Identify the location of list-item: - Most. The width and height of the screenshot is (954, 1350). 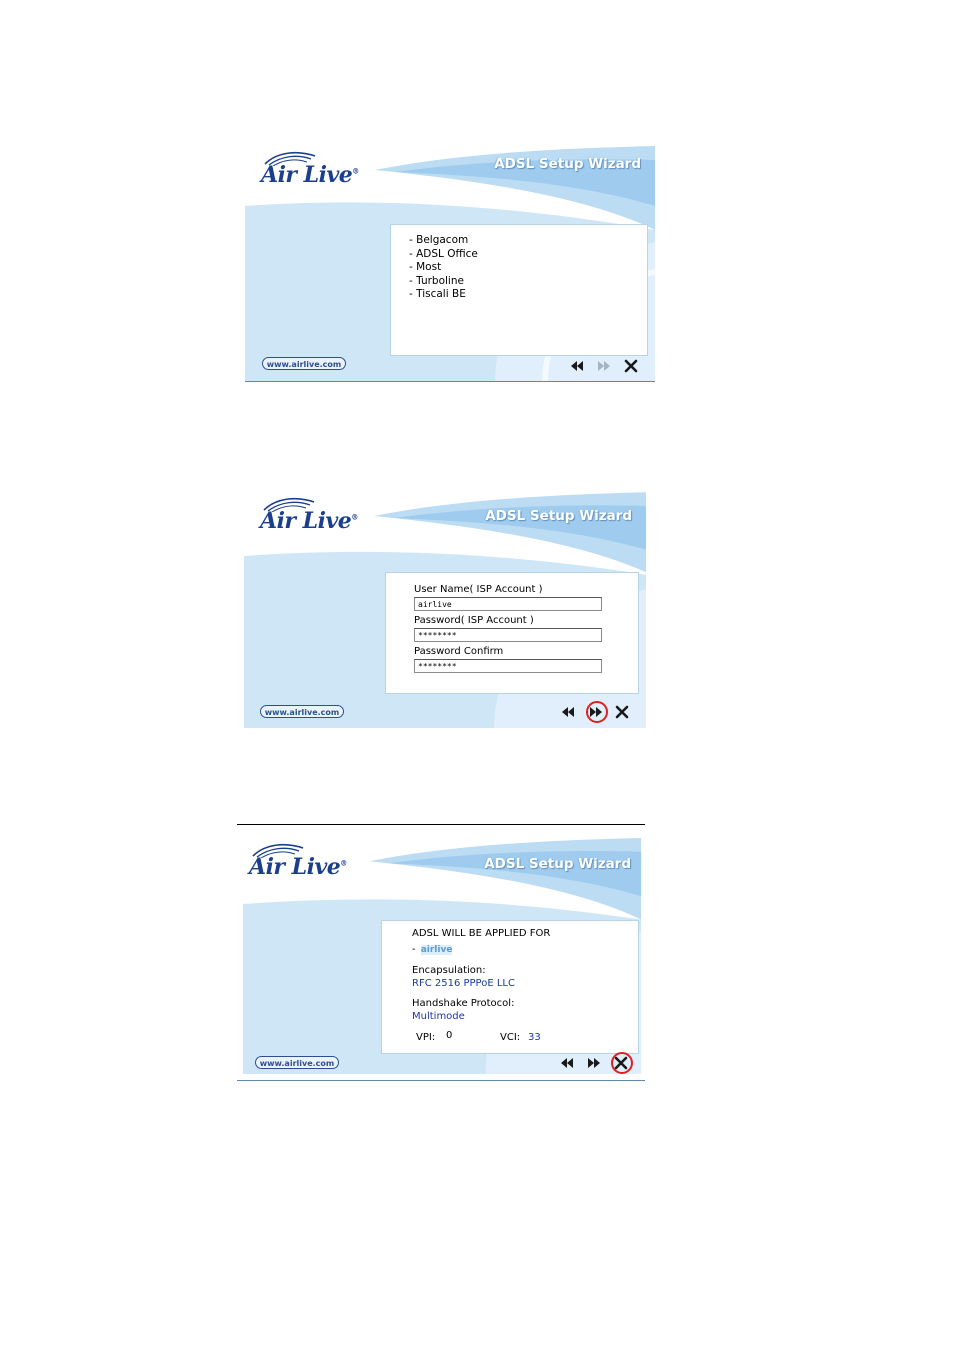
(443, 268).